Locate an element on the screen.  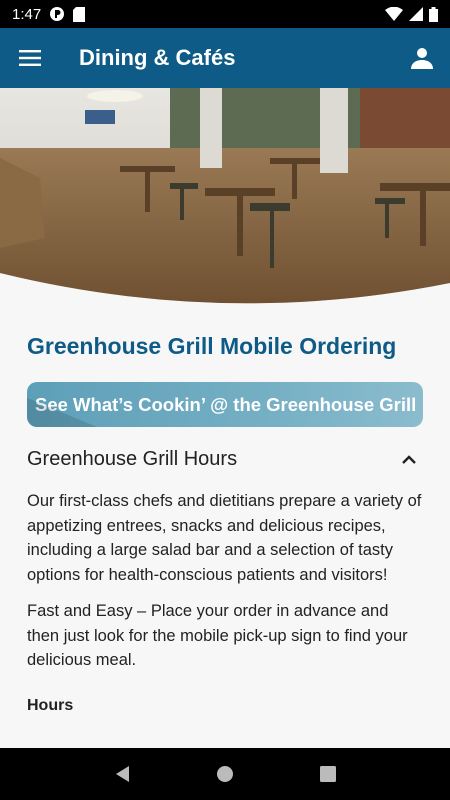
page-title: Greenhouse Grill Mobile Ordering is located at coordinates (212, 346).